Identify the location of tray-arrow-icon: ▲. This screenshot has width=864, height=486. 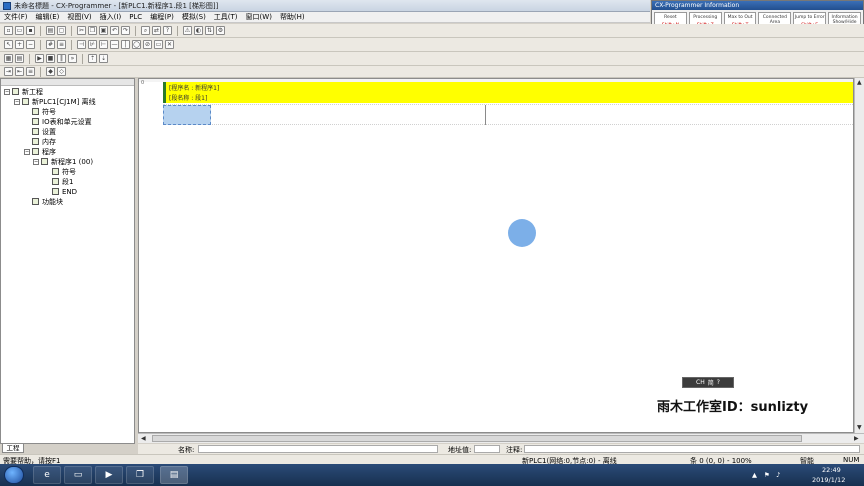
(754, 475).